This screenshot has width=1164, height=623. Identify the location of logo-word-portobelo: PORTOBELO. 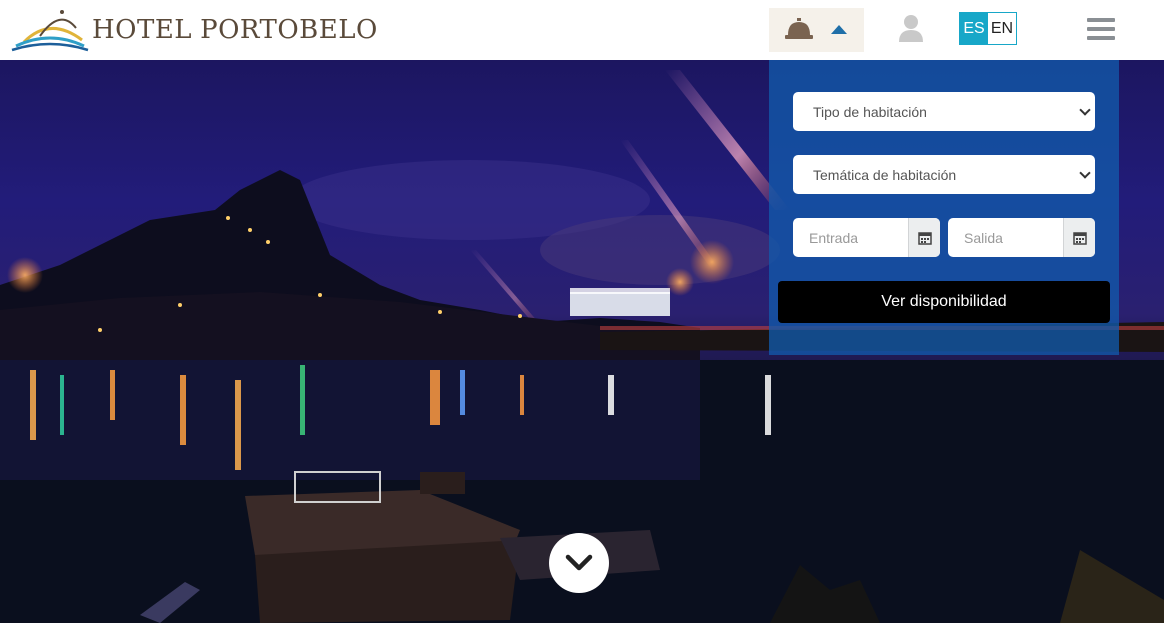
(289, 30).